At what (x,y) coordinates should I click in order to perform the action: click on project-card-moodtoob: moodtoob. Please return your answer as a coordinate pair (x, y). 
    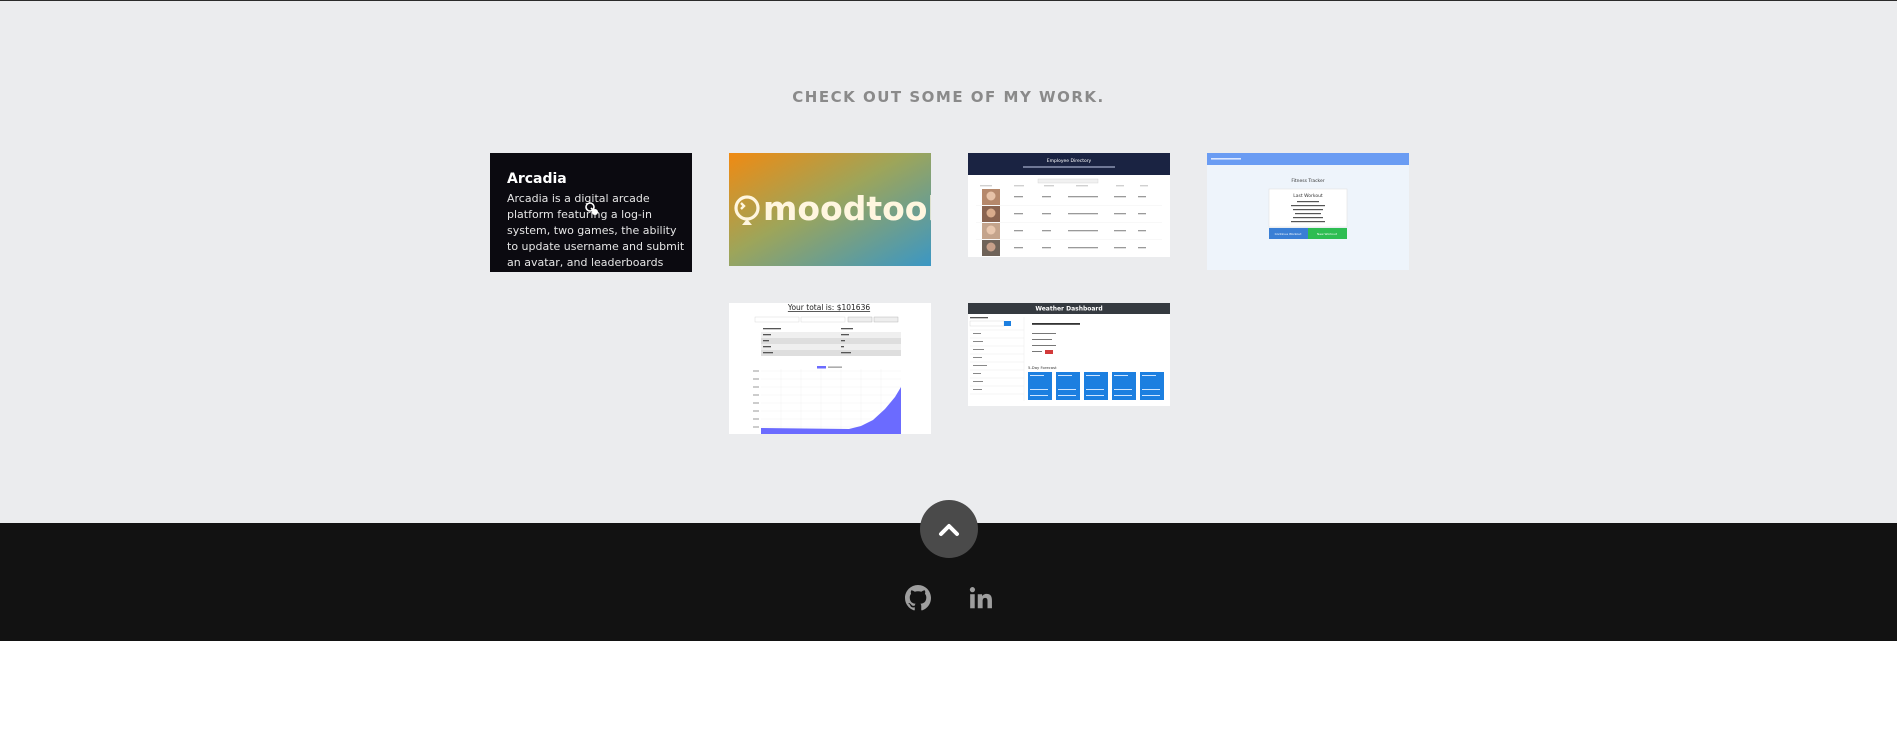
    Looking at the image, I should click on (830, 209).